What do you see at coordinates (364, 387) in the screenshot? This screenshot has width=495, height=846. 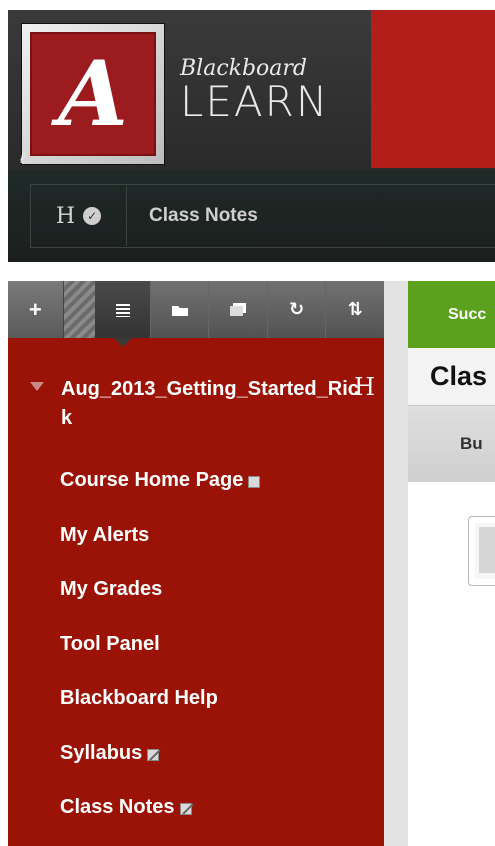 I see `course-home-icon: H` at bounding box center [364, 387].